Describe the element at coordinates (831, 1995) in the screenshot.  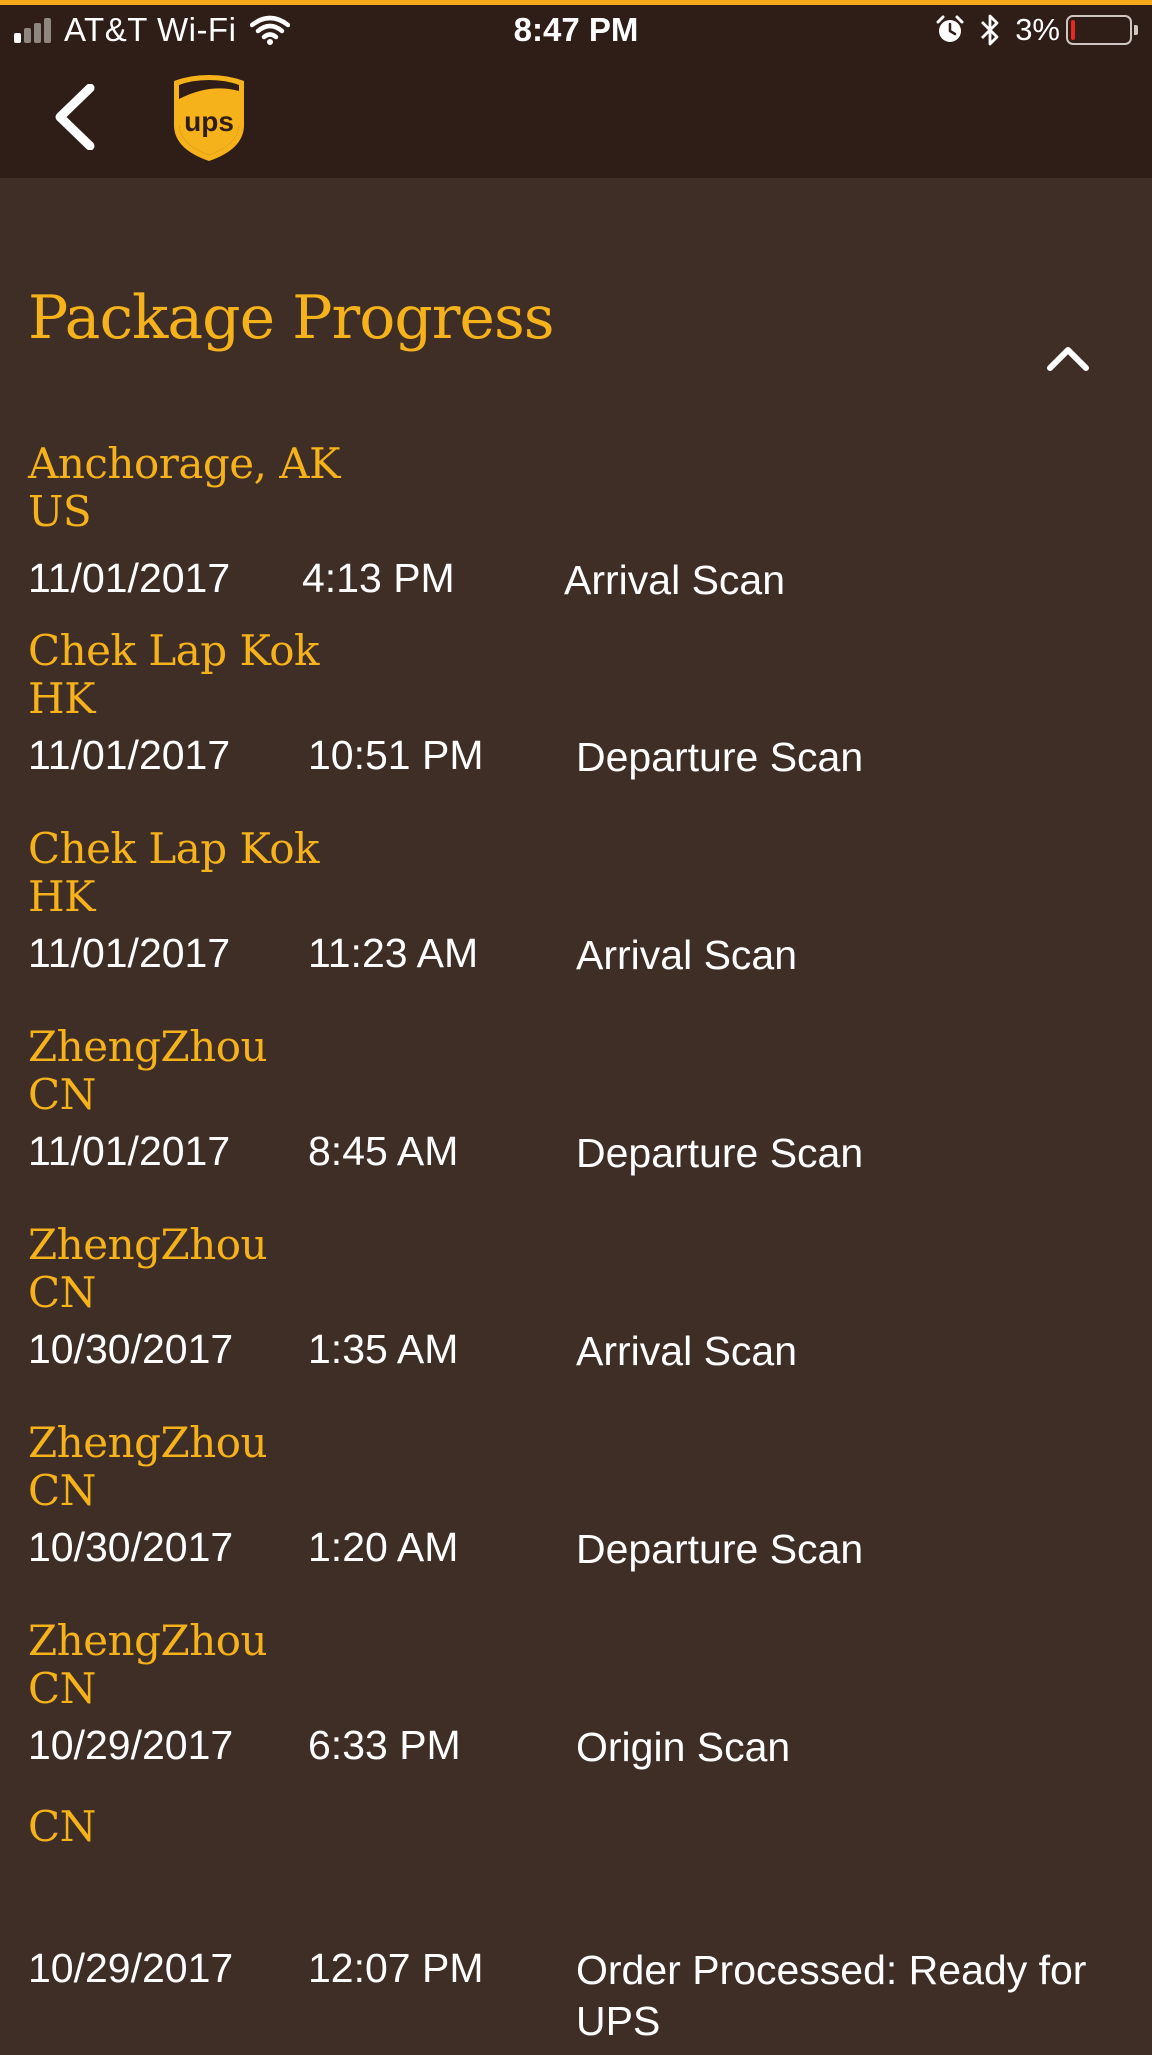
I see `event-activity: Order Processed: Ready for UPS` at that location.